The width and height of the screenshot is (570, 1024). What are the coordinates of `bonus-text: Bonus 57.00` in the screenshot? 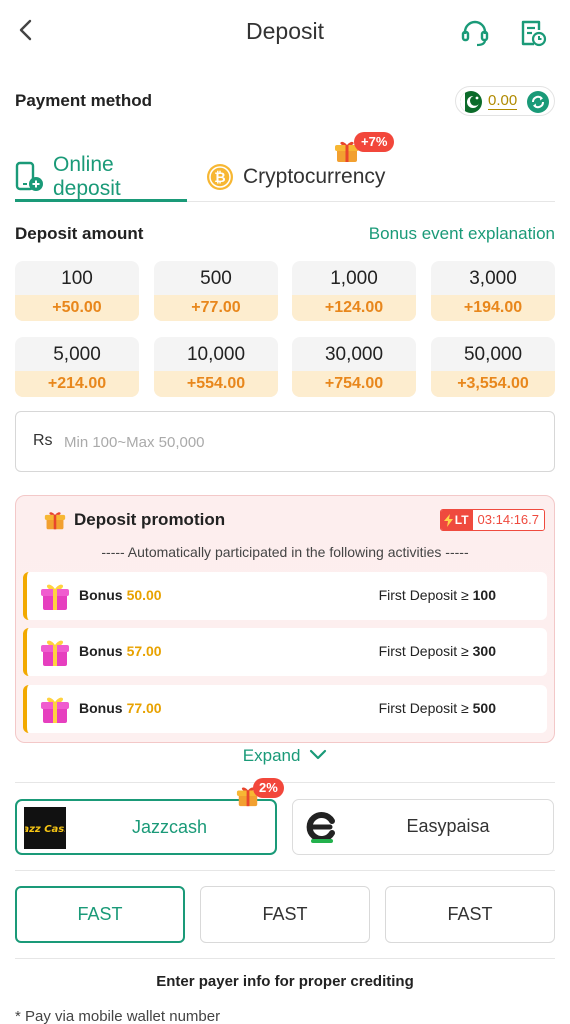 It's located at (120, 651).